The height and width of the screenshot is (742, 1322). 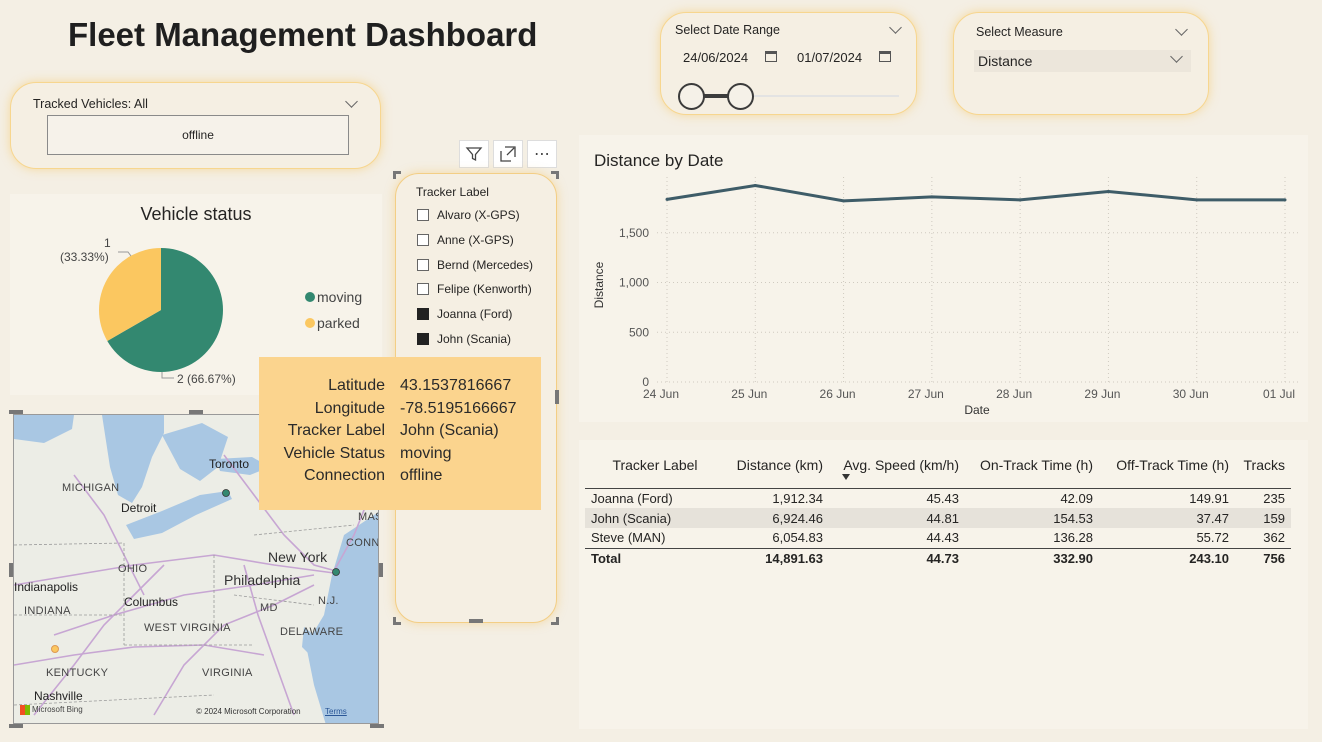 What do you see at coordinates (1014, 394) in the screenshot?
I see `x-tick-label: 28 Jun` at bounding box center [1014, 394].